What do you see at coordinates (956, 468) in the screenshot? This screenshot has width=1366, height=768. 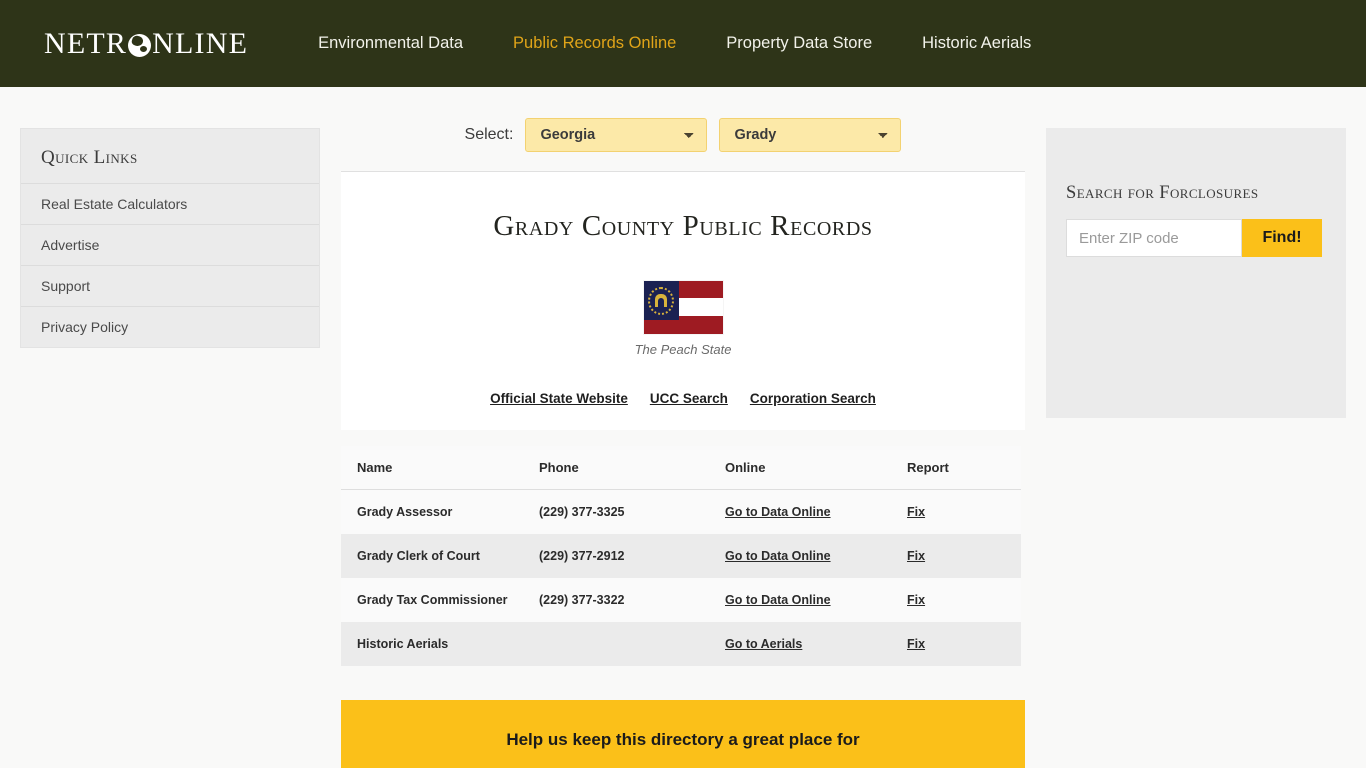 I see `column-header-report: Report` at bounding box center [956, 468].